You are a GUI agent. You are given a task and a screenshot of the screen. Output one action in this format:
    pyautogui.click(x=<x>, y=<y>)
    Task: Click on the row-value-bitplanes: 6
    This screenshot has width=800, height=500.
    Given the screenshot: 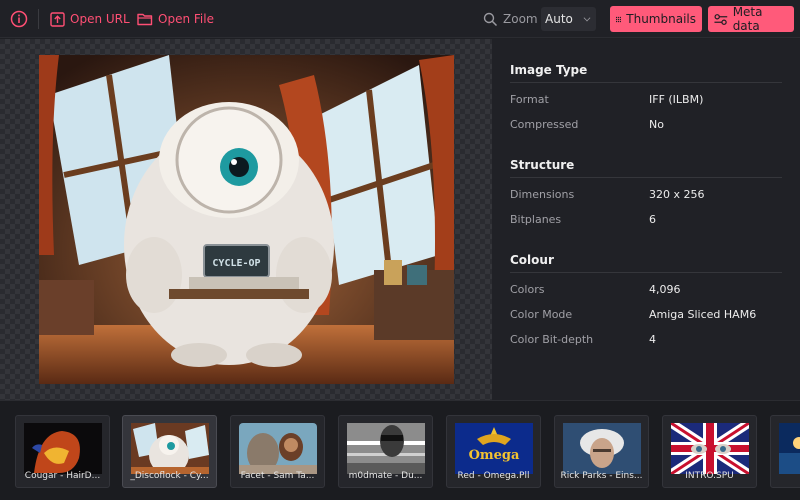 What is the action you would take?
    pyautogui.click(x=652, y=219)
    